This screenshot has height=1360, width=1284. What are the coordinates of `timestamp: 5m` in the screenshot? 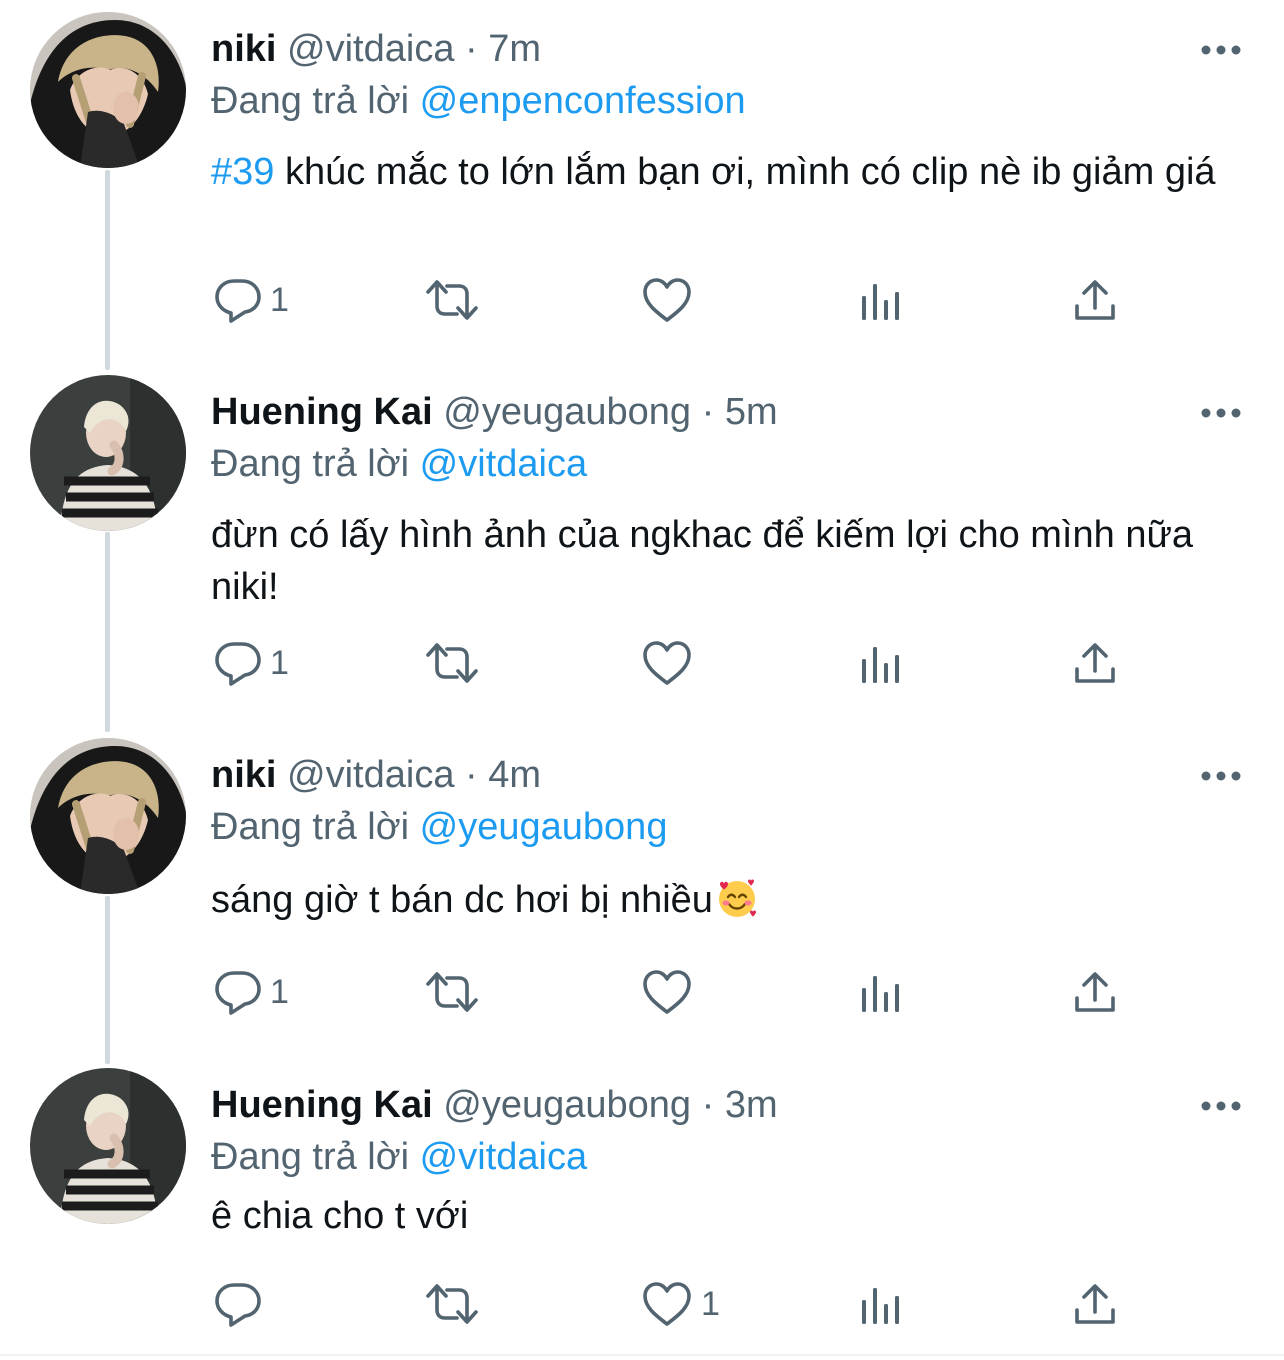 It's located at (751, 412).